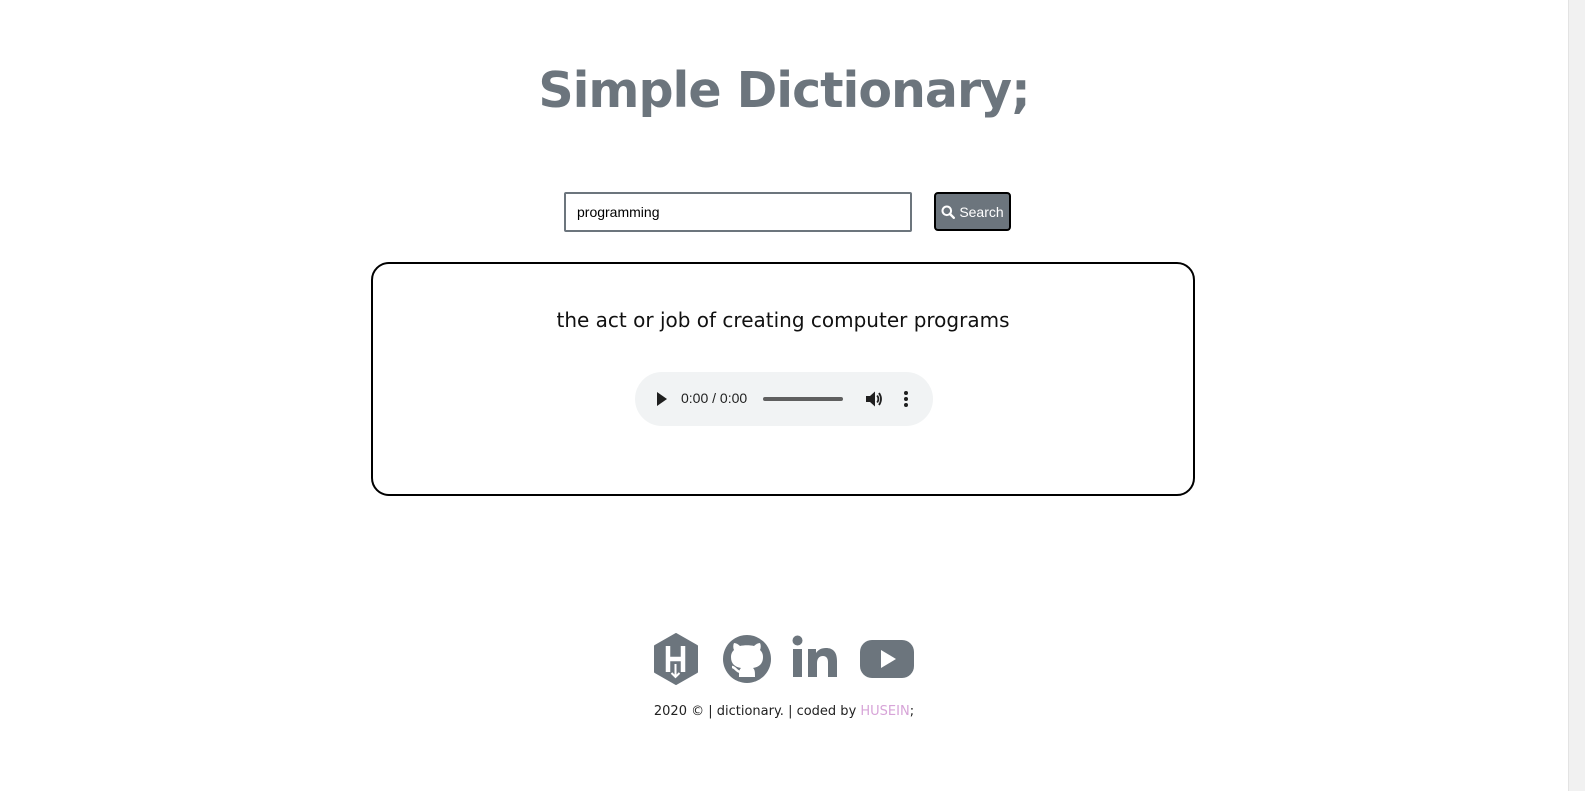  I want to click on footer: 2020 © | dictionary. | coded by HUSEIN;, so click(784, 711).